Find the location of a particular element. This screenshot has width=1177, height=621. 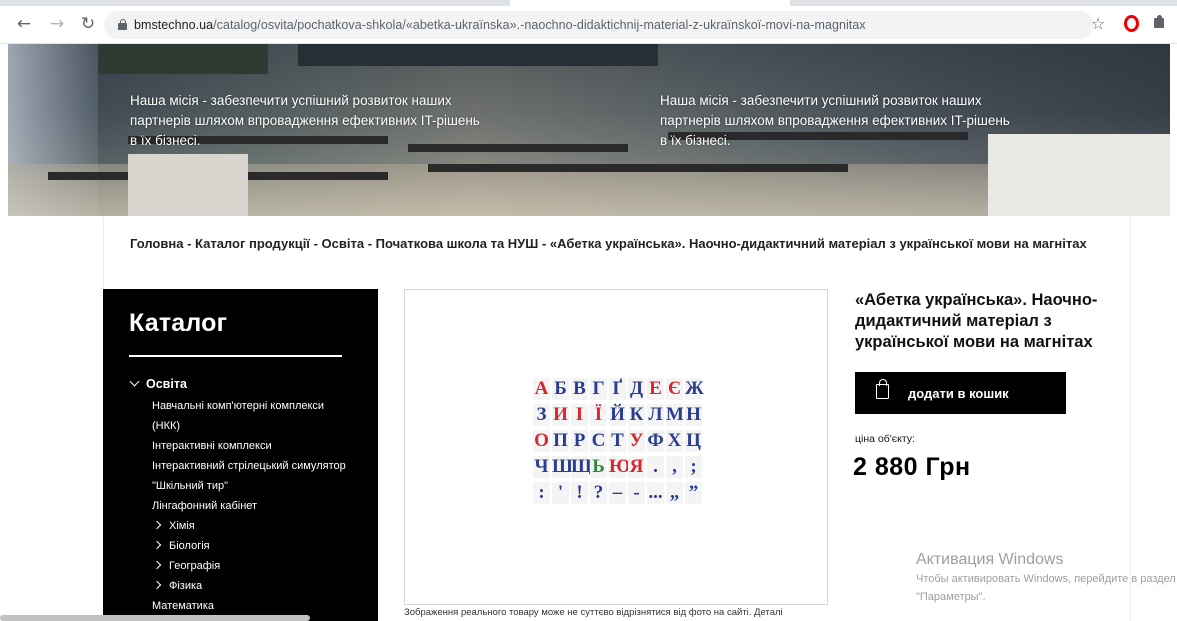

breadcrumb-education: Освіта is located at coordinates (343, 243).